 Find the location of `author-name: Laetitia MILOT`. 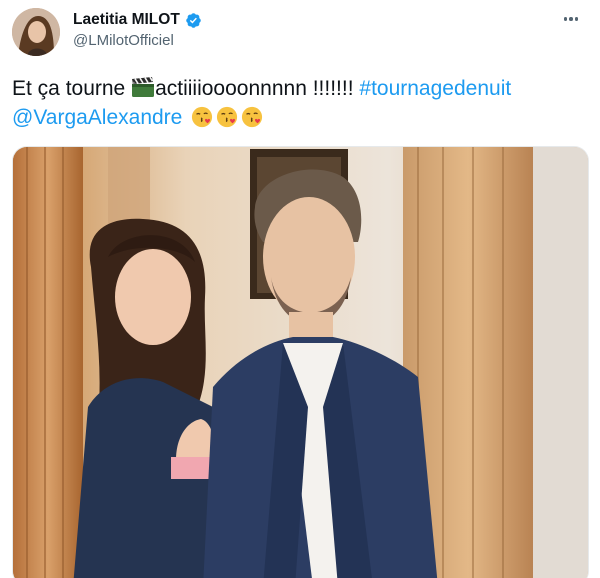

author-name: Laetitia MILOT is located at coordinates (126, 20).